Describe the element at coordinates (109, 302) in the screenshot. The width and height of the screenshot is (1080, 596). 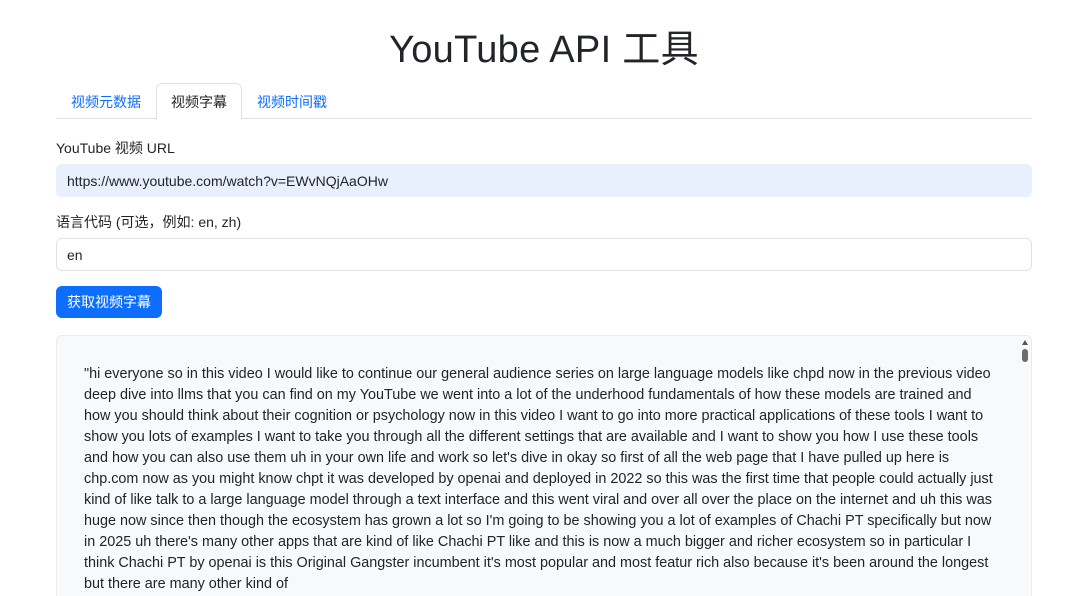
I see `fetch-subtitles-button: 获取视频字幕` at that location.